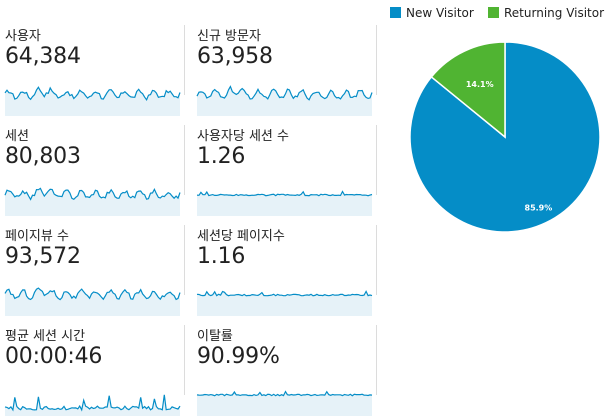  What do you see at coordinates (221, 256) in the screenshot?
I see `metric-value: 1.16` at bounding box center [221, 256].